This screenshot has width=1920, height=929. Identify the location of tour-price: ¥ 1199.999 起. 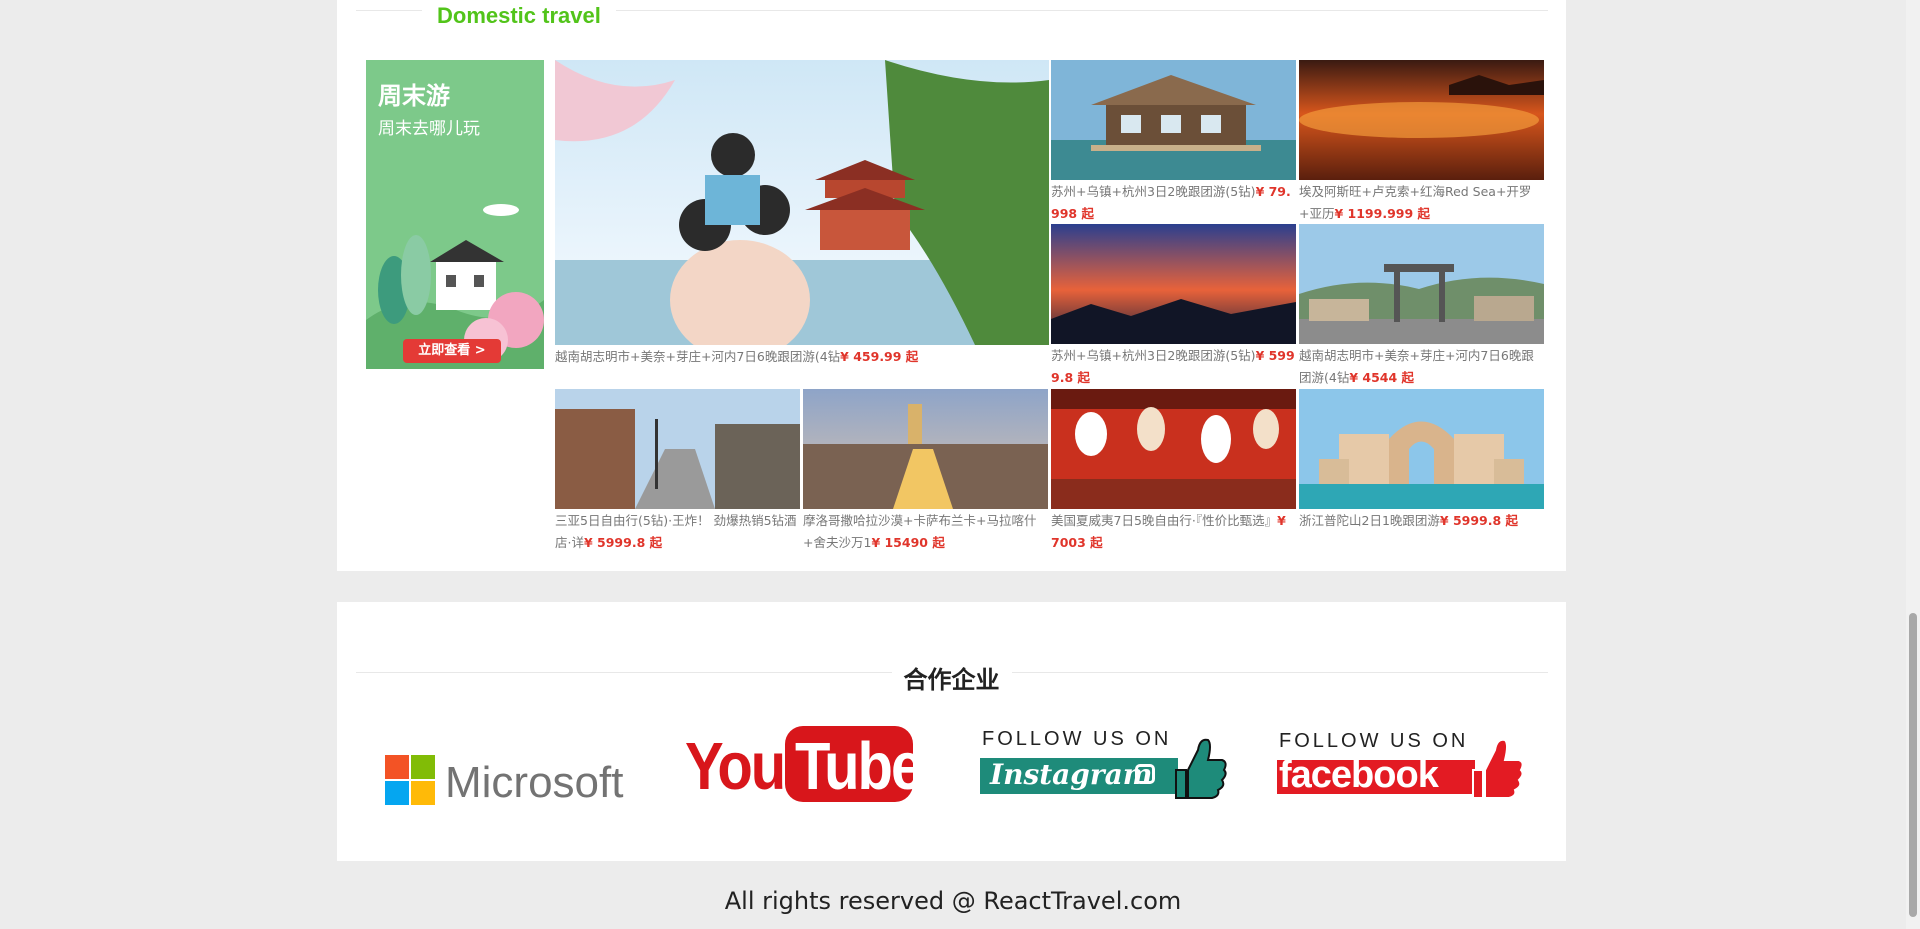
(1382, 213).